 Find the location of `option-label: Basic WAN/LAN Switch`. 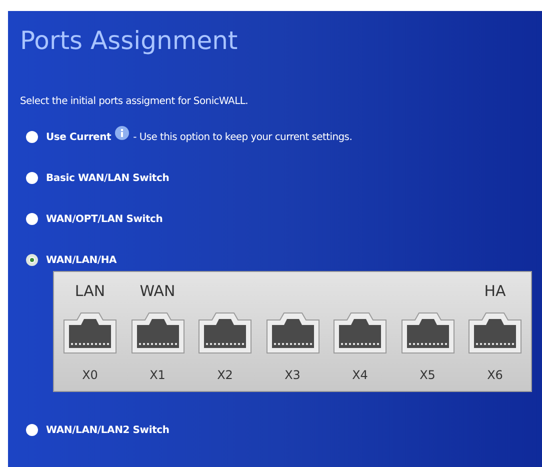

option-label: Basic WAN/LAN Switch is located at coordinates (108, 178).